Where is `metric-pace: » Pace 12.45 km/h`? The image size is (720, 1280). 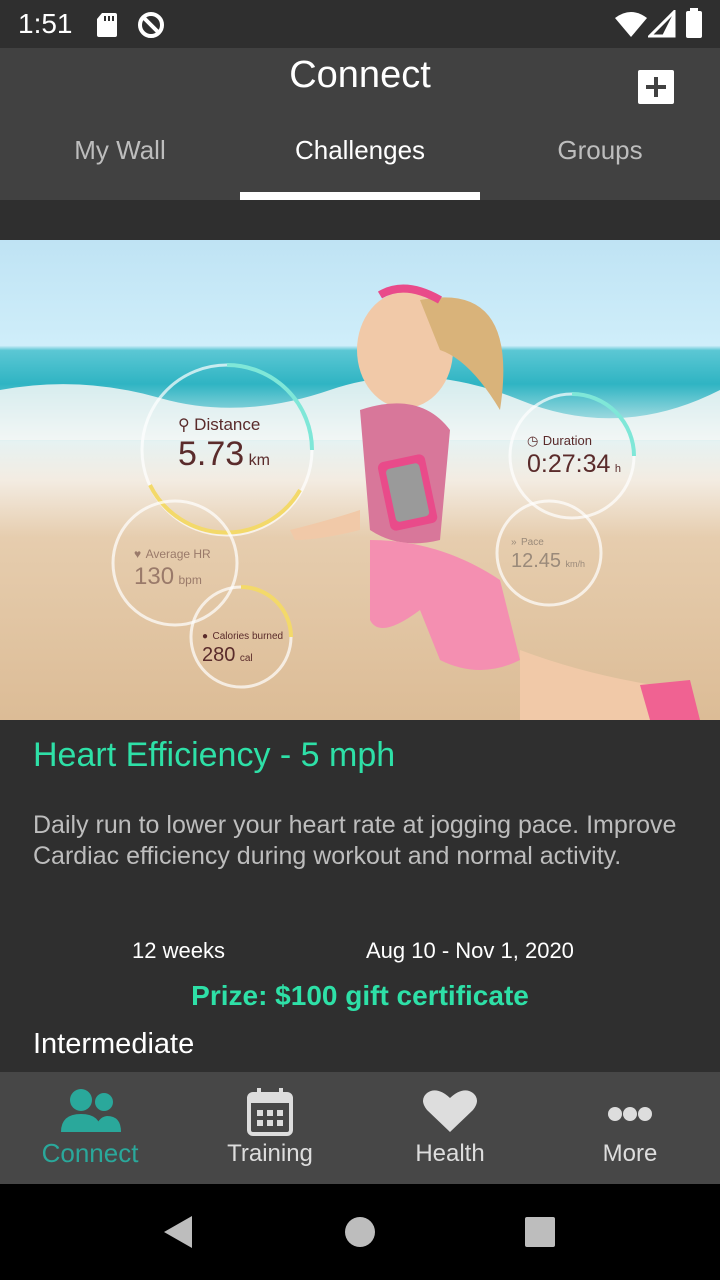
metric-pace: » Pace 12.45 km/h is located at coordinates (548, 552).